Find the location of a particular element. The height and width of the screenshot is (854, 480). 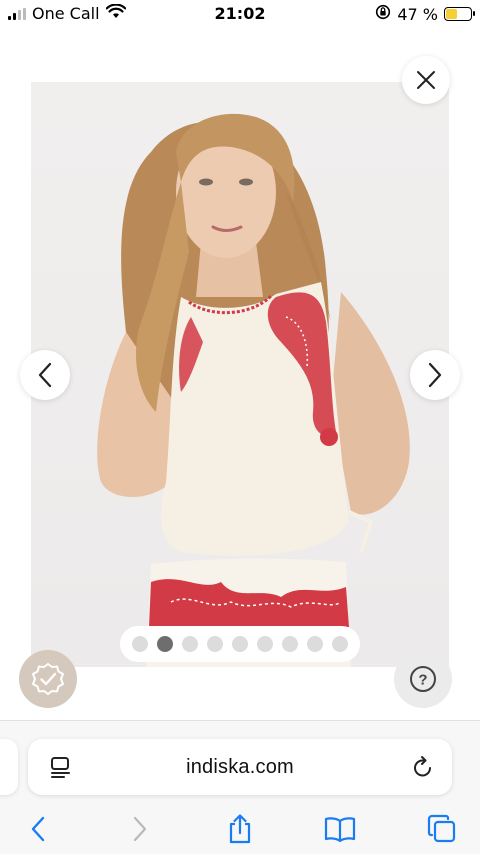

close-button is located at coordinates (426, 80).